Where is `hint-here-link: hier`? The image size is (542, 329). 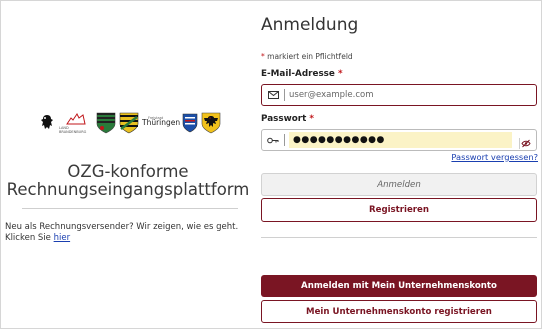
hint-here-link: hier is located at coordinates (62, 238).